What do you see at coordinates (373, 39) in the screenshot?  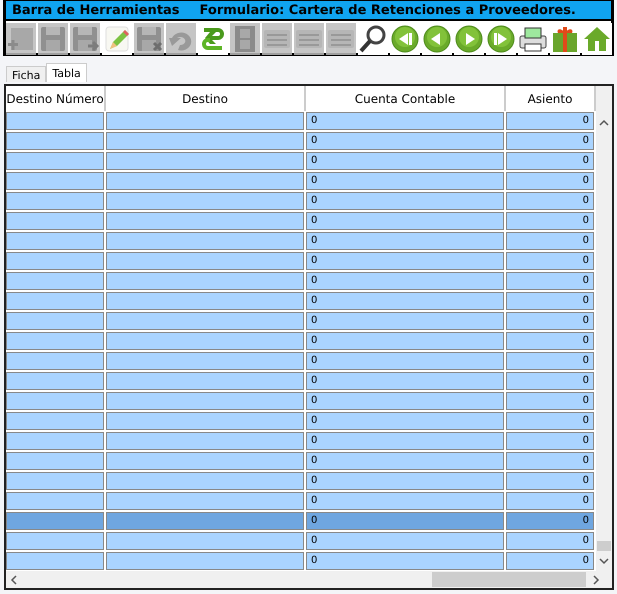 I see `search-button` at bounding box center [373, 39].